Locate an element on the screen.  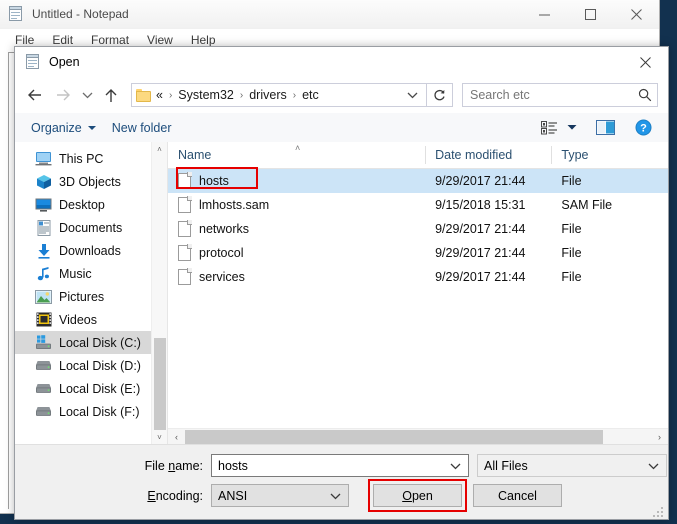
desktop-icon is located at coordinates (43, 205).